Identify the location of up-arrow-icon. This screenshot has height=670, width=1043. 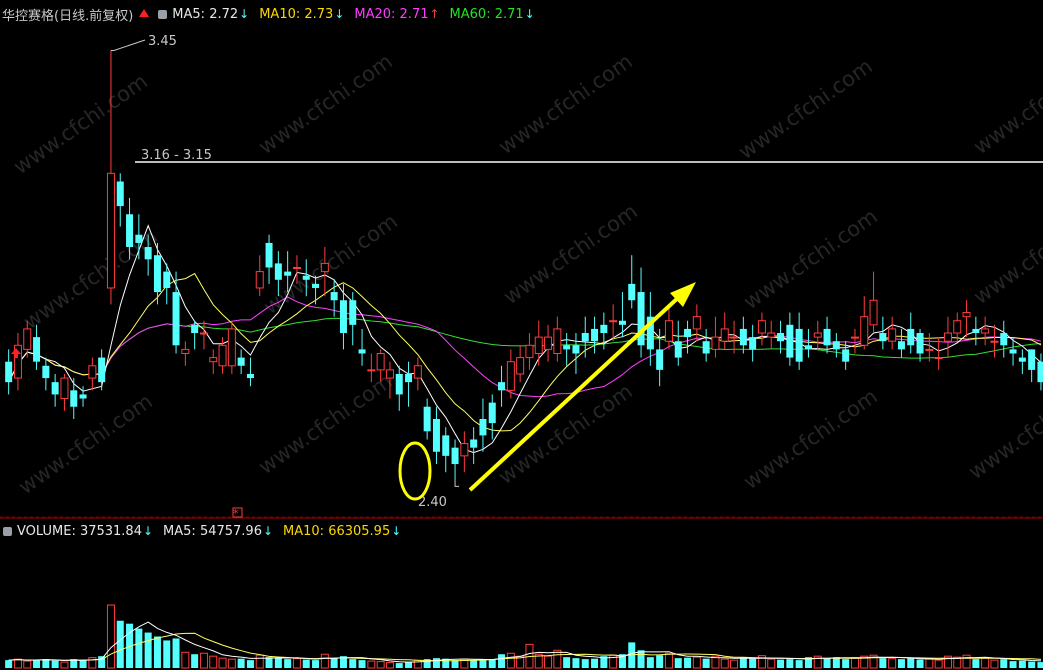
(144, 13).